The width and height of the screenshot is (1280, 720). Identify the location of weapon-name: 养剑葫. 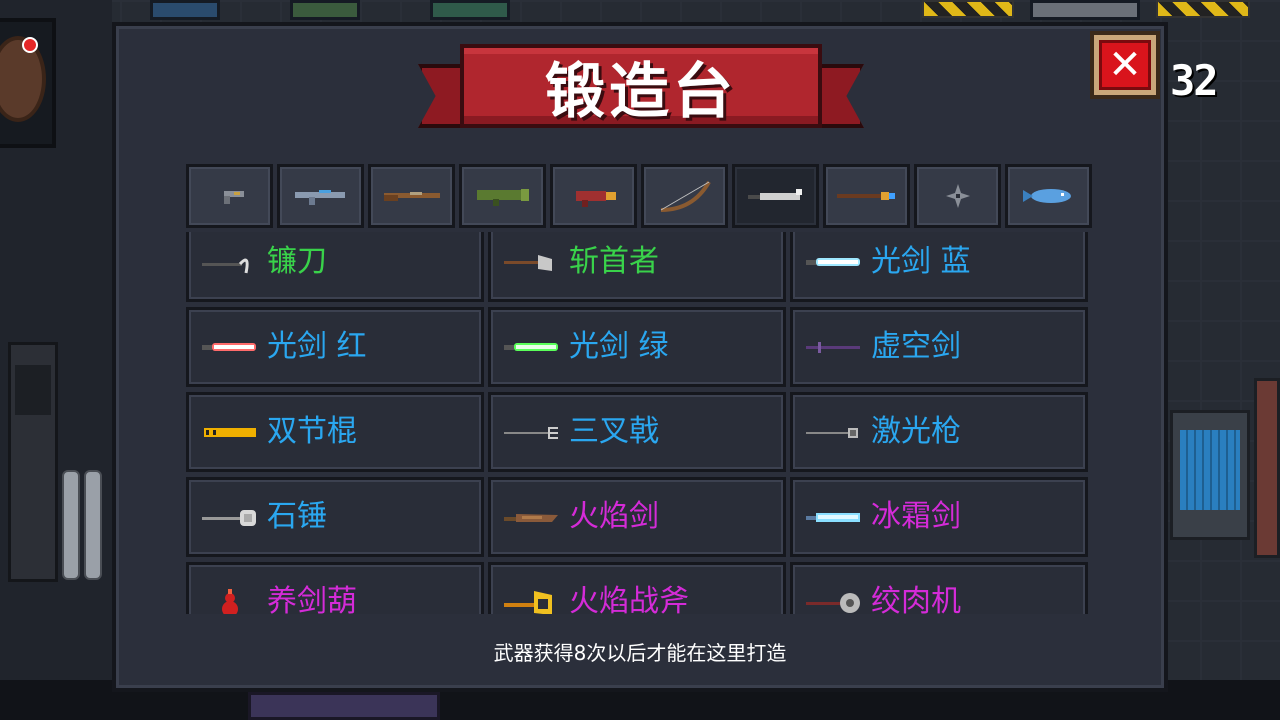
(312, 599).